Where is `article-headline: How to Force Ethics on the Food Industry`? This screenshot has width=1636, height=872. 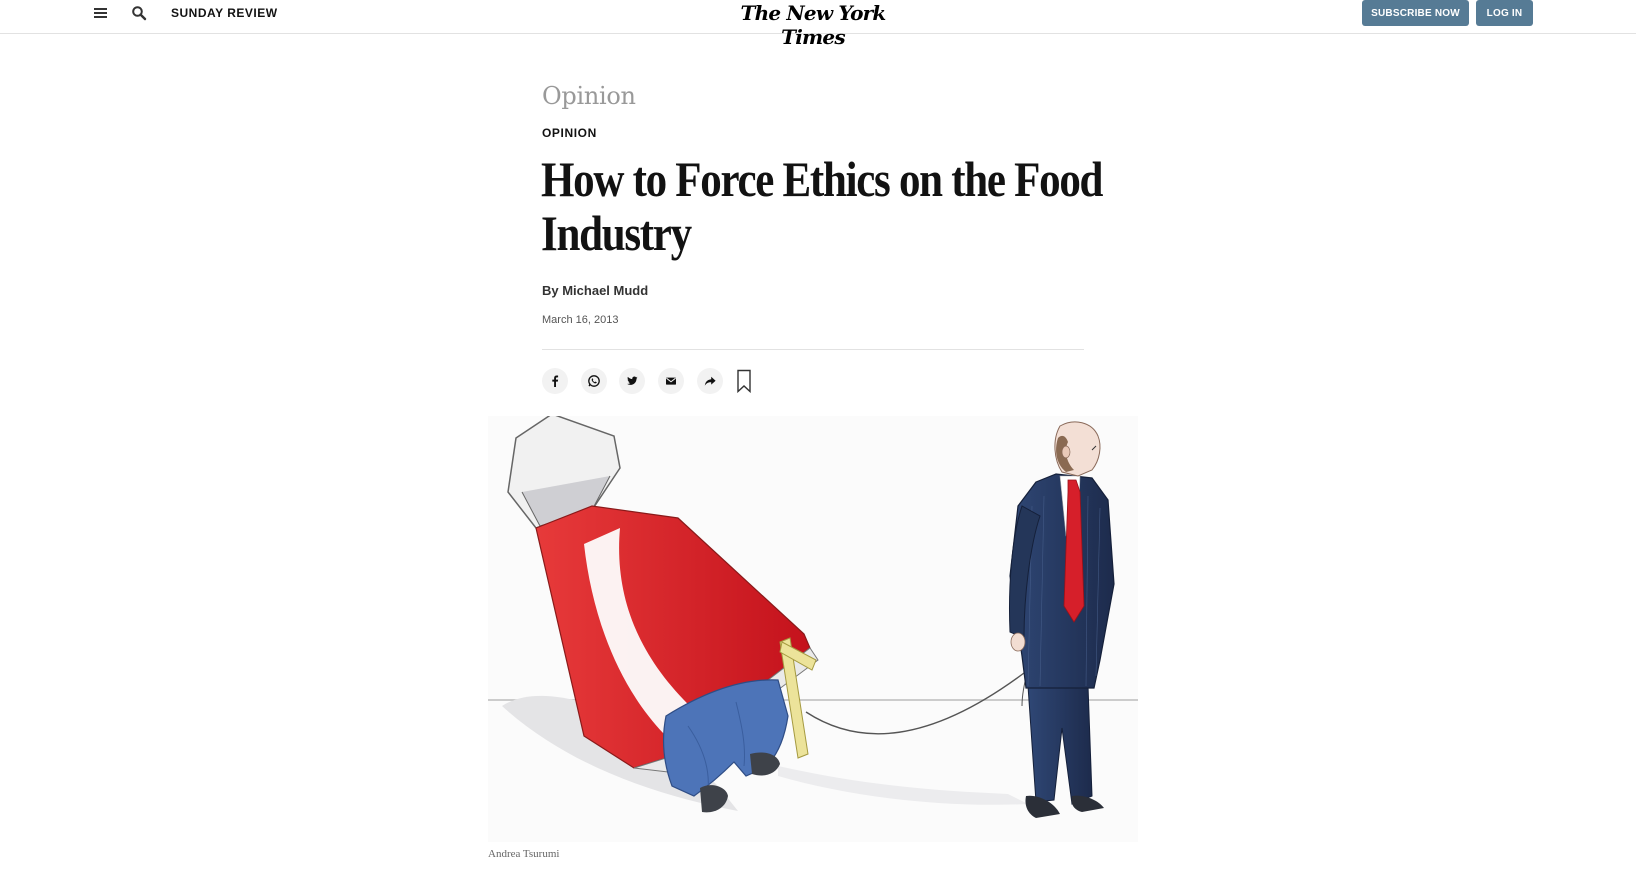 article-headline: How to Force Ethics on the Food Industry is located at coordinates (822, 206).